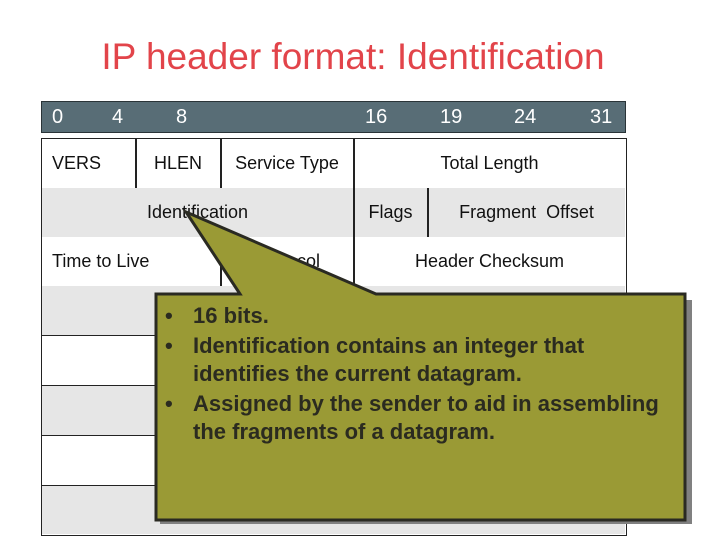  I want to click on callout-bullet: • 16 bits., so click(217, 315).